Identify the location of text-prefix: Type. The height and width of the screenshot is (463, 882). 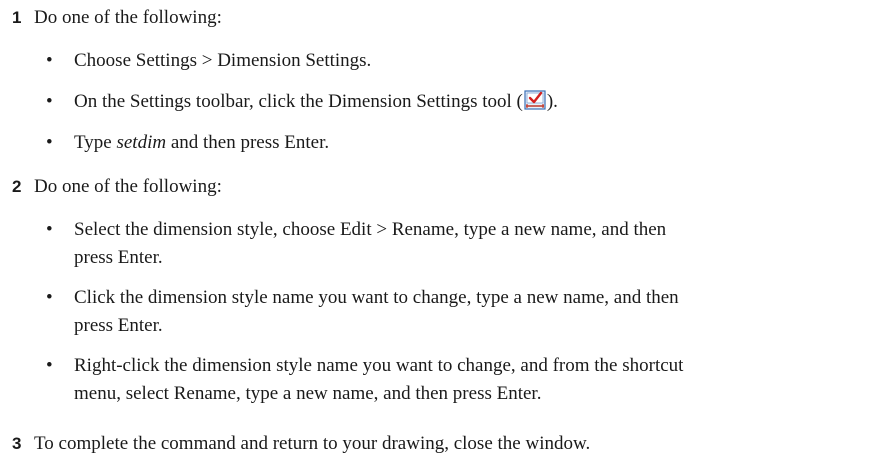
(95, 142).